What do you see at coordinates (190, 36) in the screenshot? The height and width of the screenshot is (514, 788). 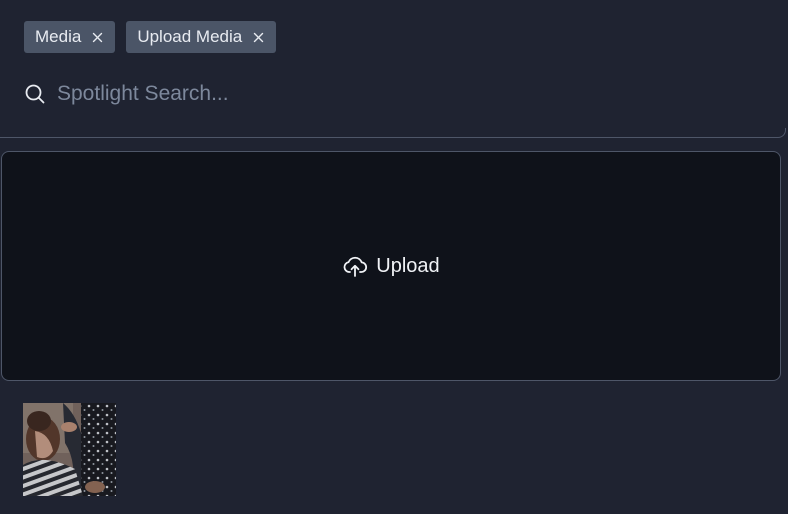 I see `tag-label: Upload Media` at bounding box center [190, 36].